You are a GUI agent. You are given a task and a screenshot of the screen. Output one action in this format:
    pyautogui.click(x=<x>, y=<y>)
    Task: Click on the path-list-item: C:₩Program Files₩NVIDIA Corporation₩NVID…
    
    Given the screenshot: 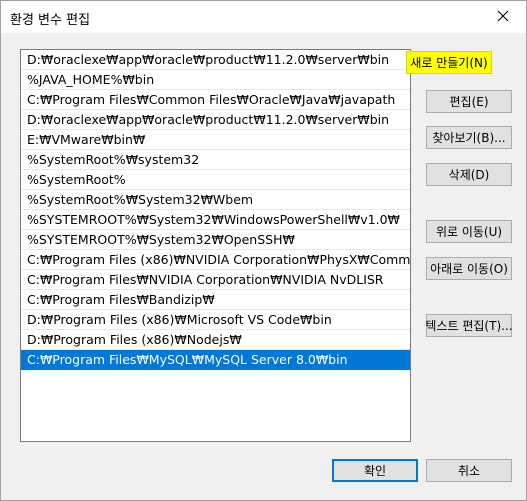 What is the action you would take?
    pyautogui.click(x=215, y=280)
    